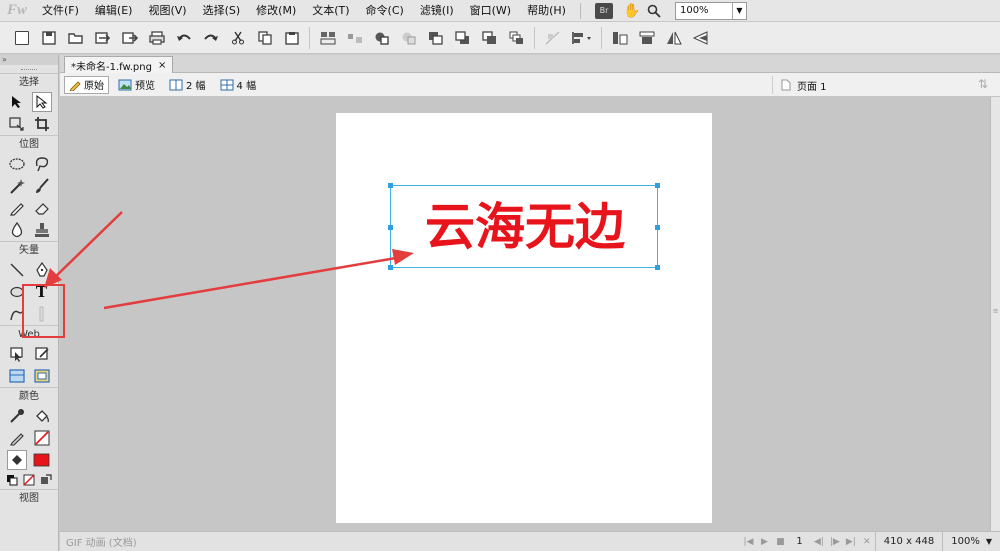 Image resolution: width=1000 pixels, height=551 pixels. Describe the element at coordinates (42, 460) in the screenshot. I see `fill-swatch` at that location.